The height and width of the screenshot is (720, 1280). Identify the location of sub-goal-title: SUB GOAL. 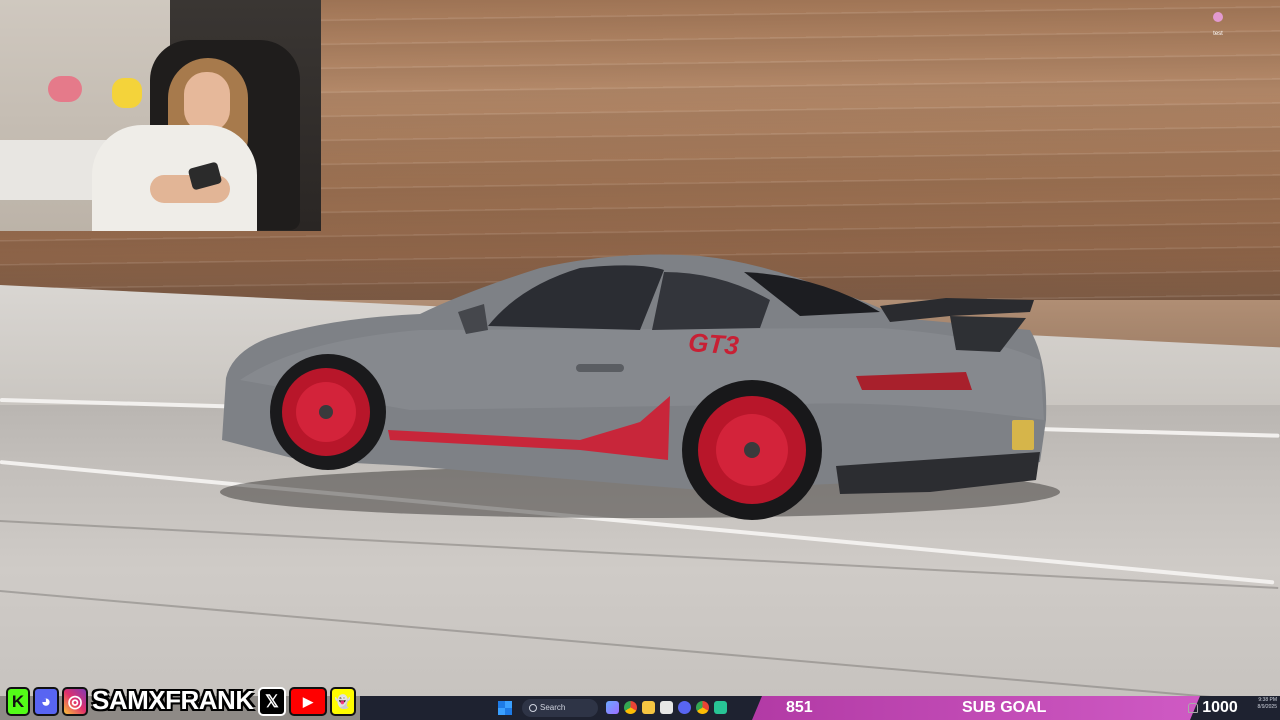
(1004, 707).